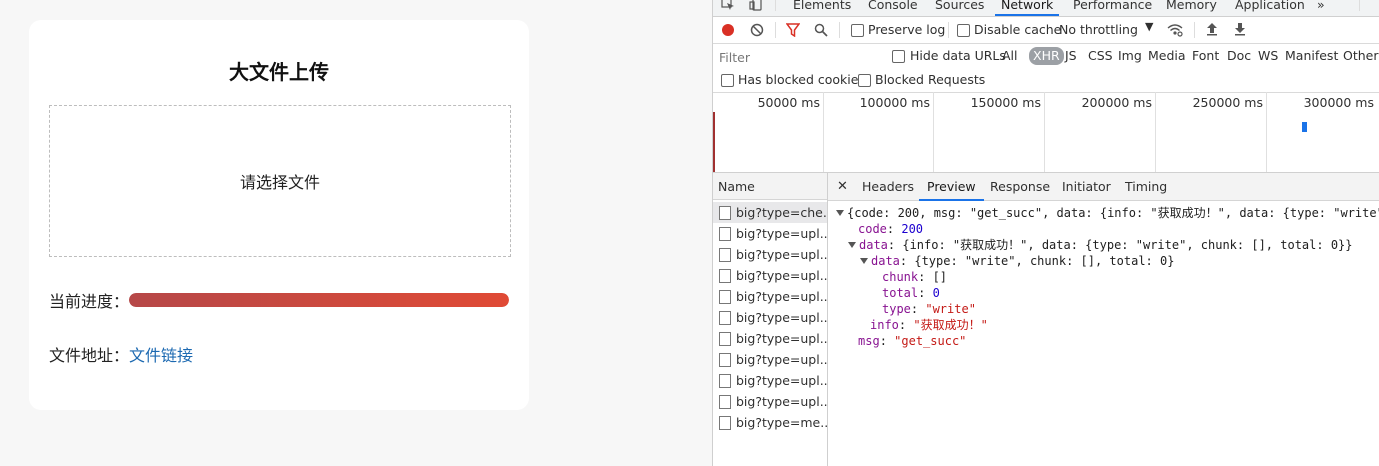 Image resolution: width=1379 pixels, height=466 pixels. What do you see at coordinates (1361, 55) in the screenshot?
I see `filter-type-other: Other` at bounding box center [1361, 55].